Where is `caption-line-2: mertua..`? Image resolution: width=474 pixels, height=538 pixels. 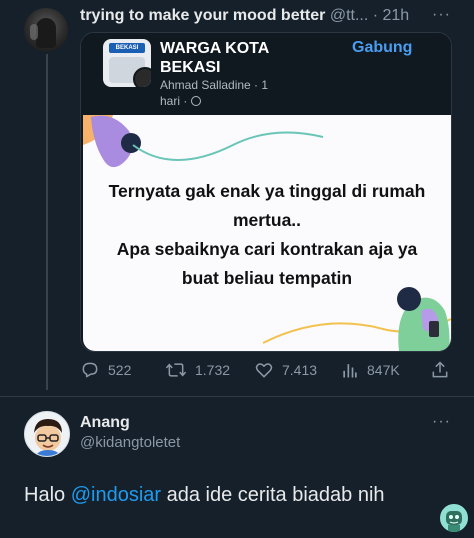
caption-line-2: mertua.. is located at coordinates (267, 220).